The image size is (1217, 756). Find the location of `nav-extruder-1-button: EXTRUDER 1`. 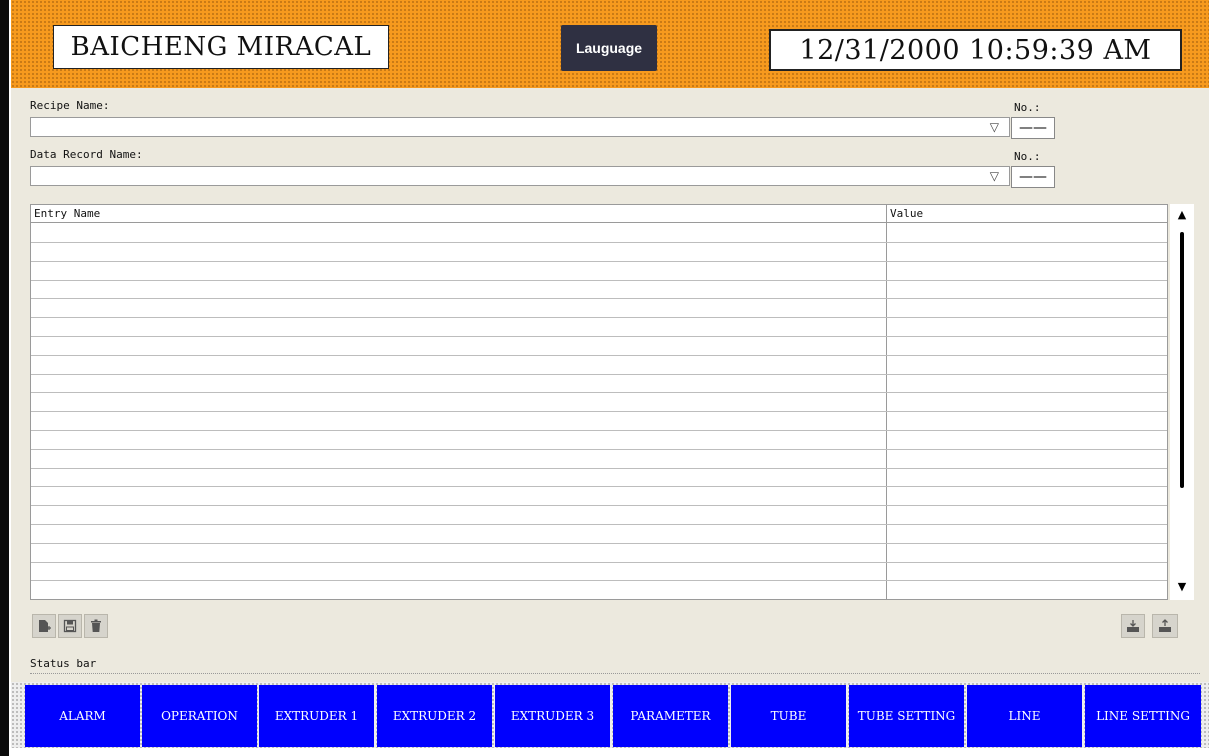

nav-extruder-1-button: EXTRUDER 1 is located at coordinates (316, 716).